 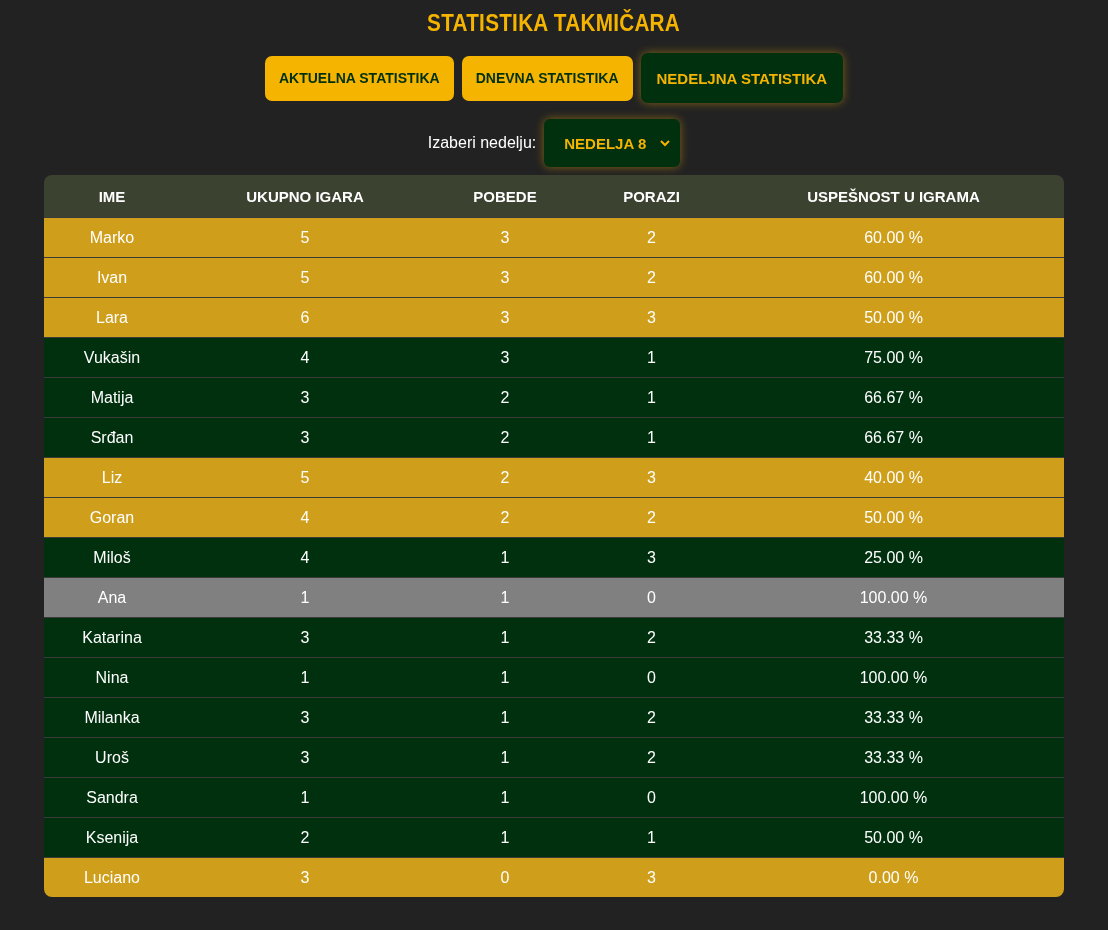 What do you see at coordinates (893, 477) in the screenshot?
I see `table-cell-text: 40.00 %` at bounding box center [893, 477].